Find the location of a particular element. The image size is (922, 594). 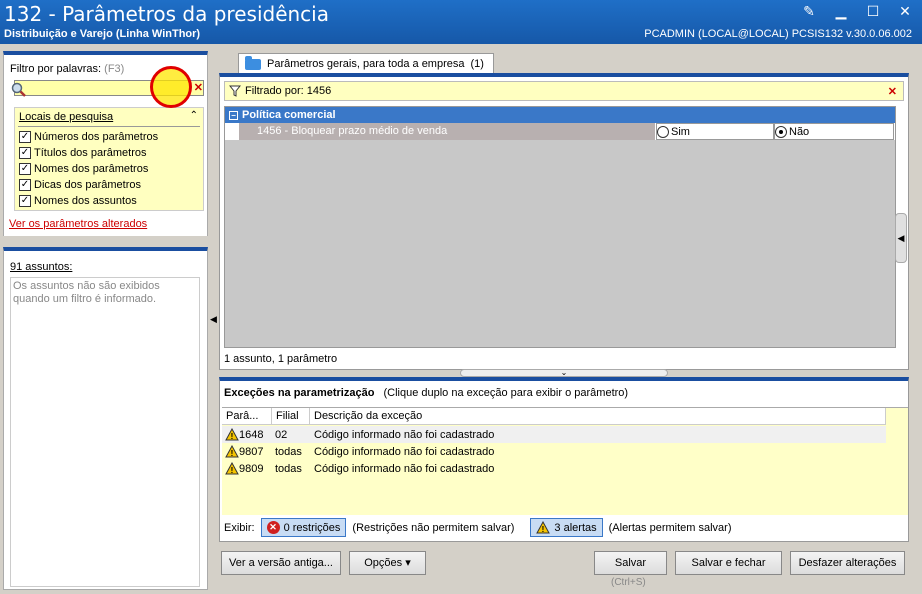

options-button: Opções ▾ is located at coordinates (387, 563).